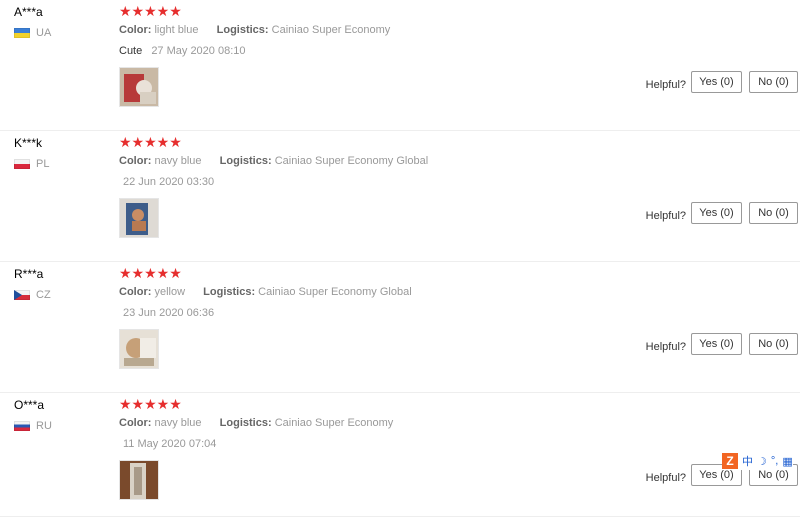 The height and width of the screenshot is (517, 800). I want to click on country-code: UA, so click(44, 33).